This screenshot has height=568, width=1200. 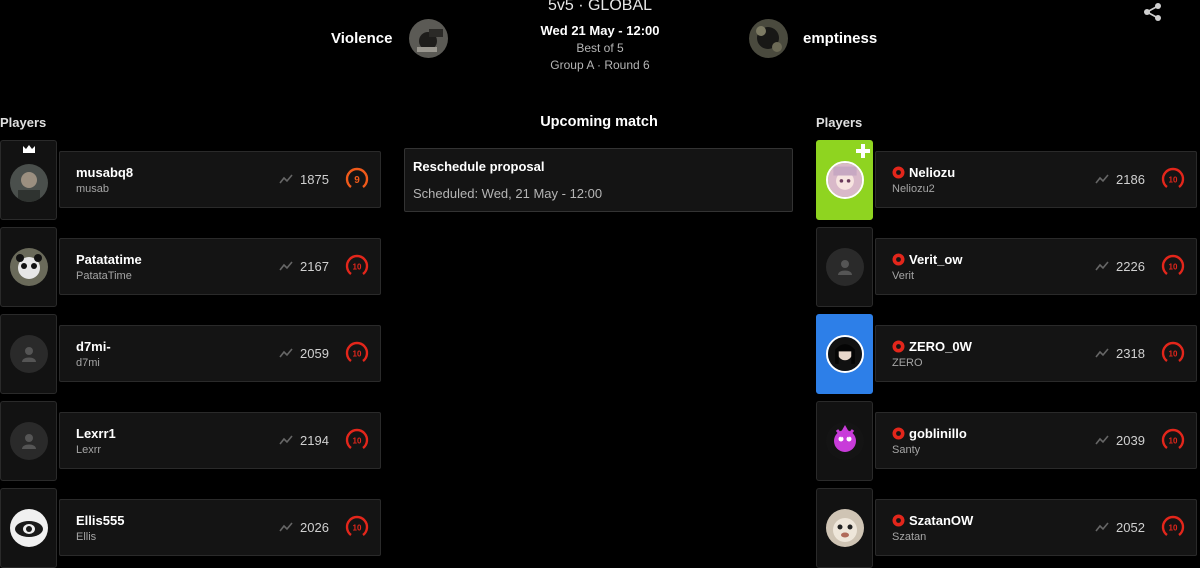 What do you see at coordinates (768, 38) in the screenshot?
I see `team-right-logo` at bounding box center [768, 38].